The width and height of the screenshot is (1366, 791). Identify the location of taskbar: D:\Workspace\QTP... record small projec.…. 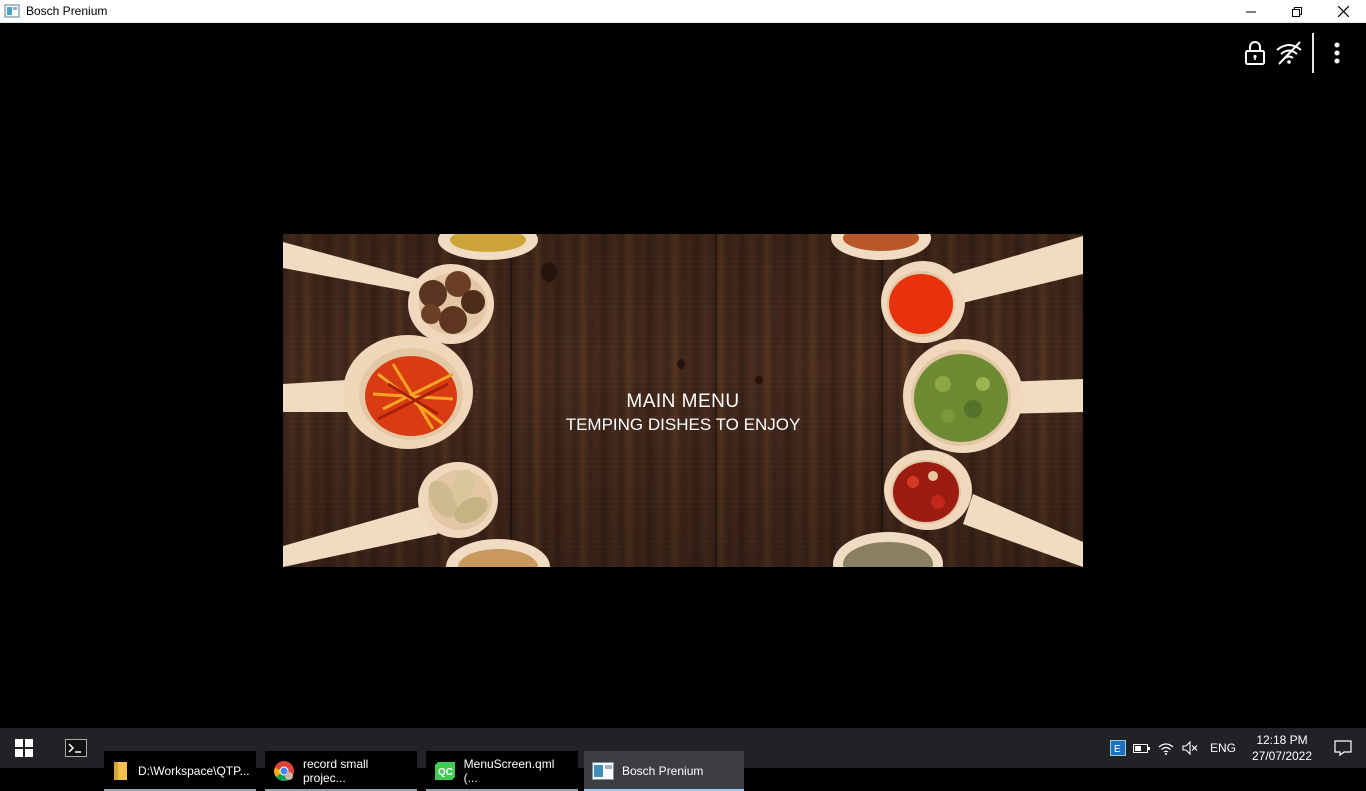
(683, 759).